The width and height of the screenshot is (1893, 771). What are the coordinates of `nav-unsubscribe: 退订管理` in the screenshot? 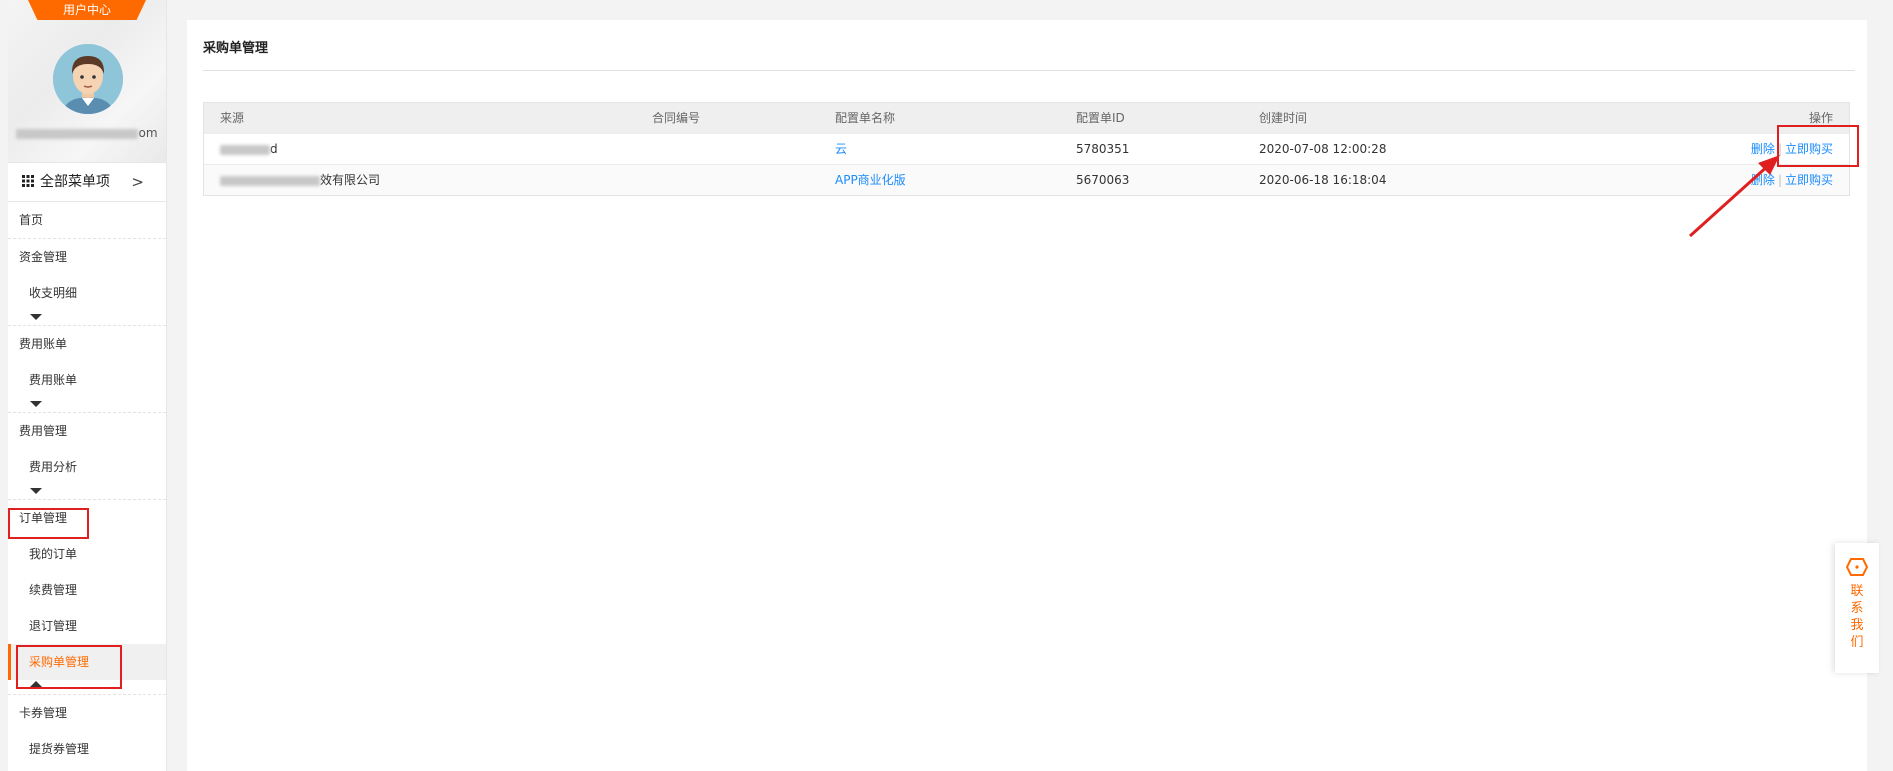 It's located at (87, 626).